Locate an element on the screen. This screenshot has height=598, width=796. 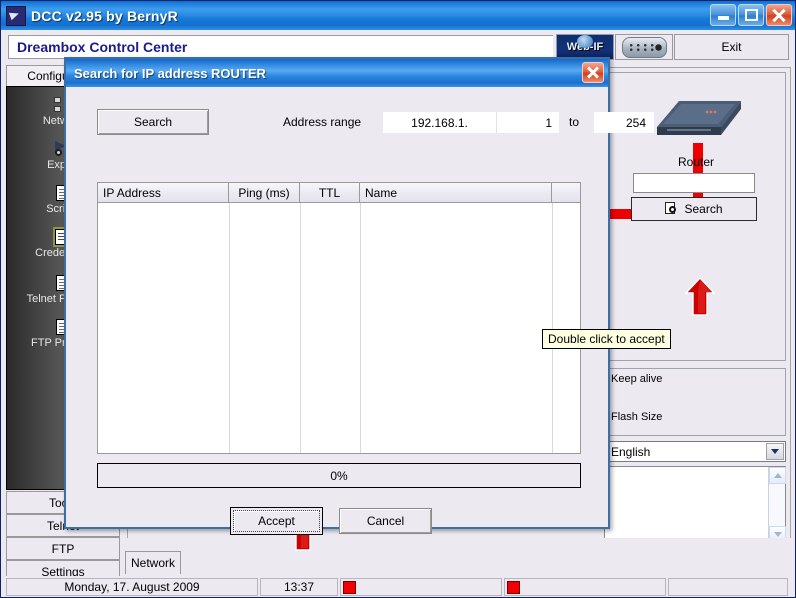
column-header-ip-address: IP Address is located at coordinates (163, 192).